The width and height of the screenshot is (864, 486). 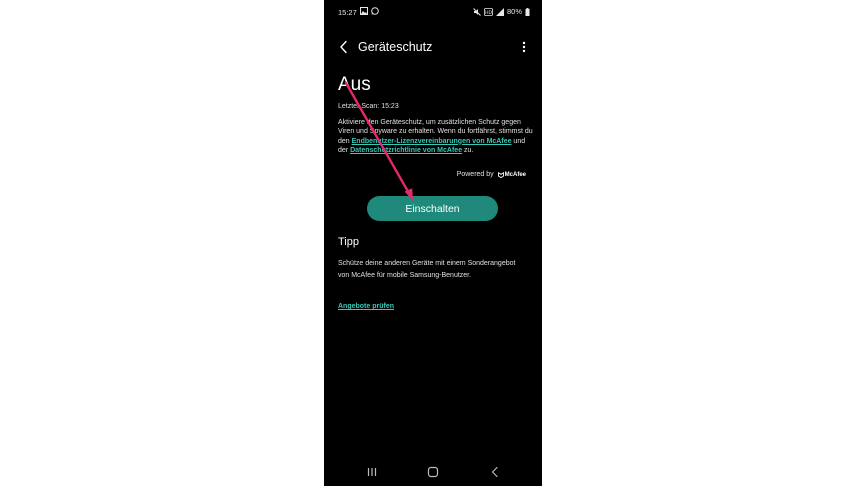 What do you see at coordinates (514, 11) in the screenshot?
I see `battery-level: 80%` at bounding box center [514, 11].